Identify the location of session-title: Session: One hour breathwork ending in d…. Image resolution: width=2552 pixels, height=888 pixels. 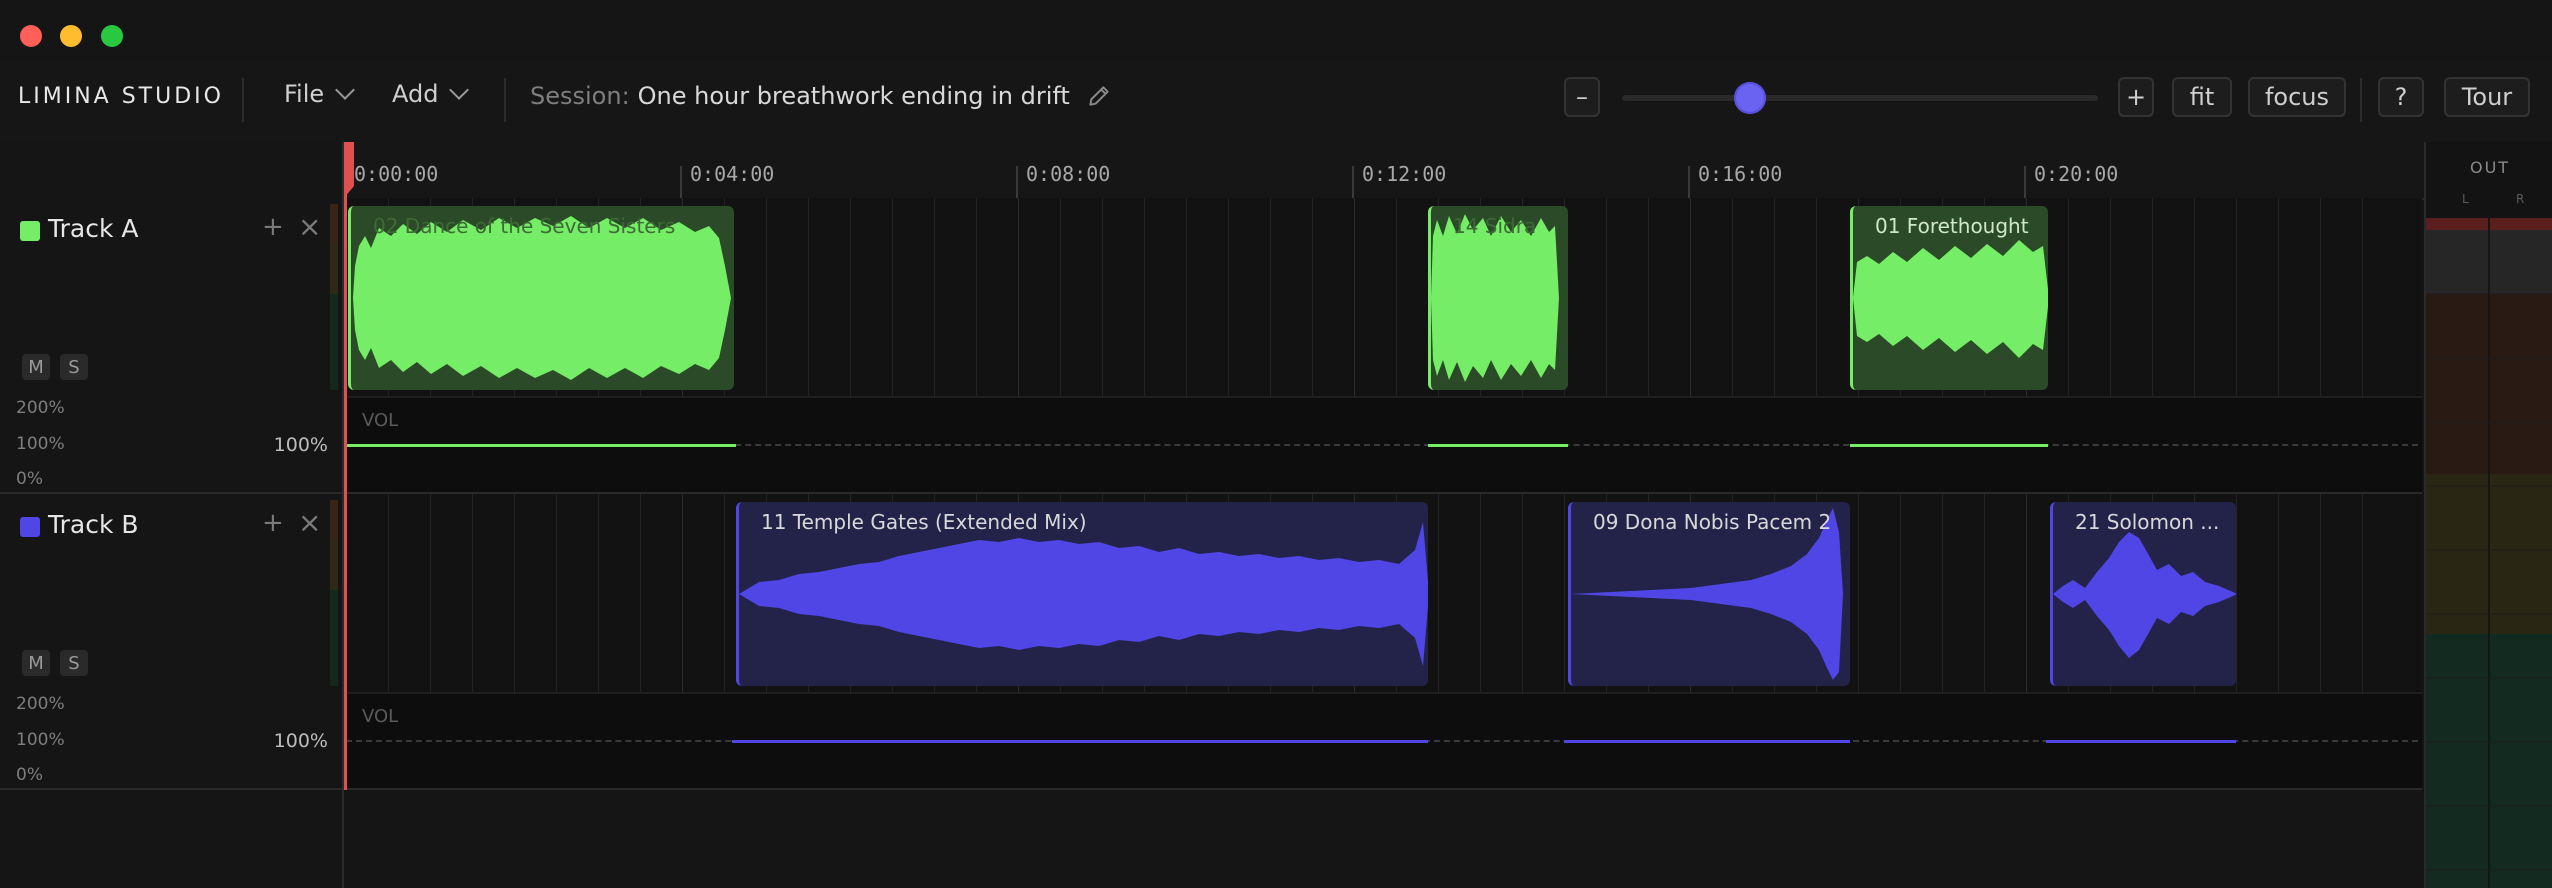
(821, 96).